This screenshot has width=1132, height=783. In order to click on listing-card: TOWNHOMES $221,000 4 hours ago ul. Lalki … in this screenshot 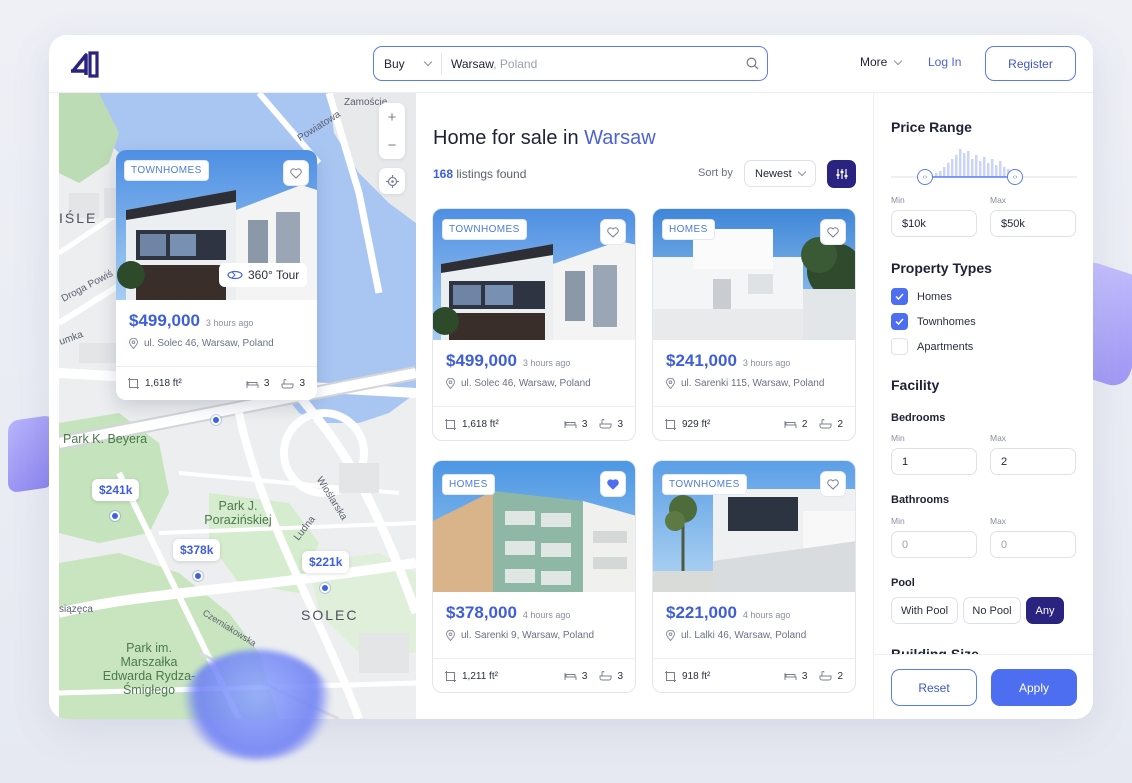, I will do `click(754, 576)`.